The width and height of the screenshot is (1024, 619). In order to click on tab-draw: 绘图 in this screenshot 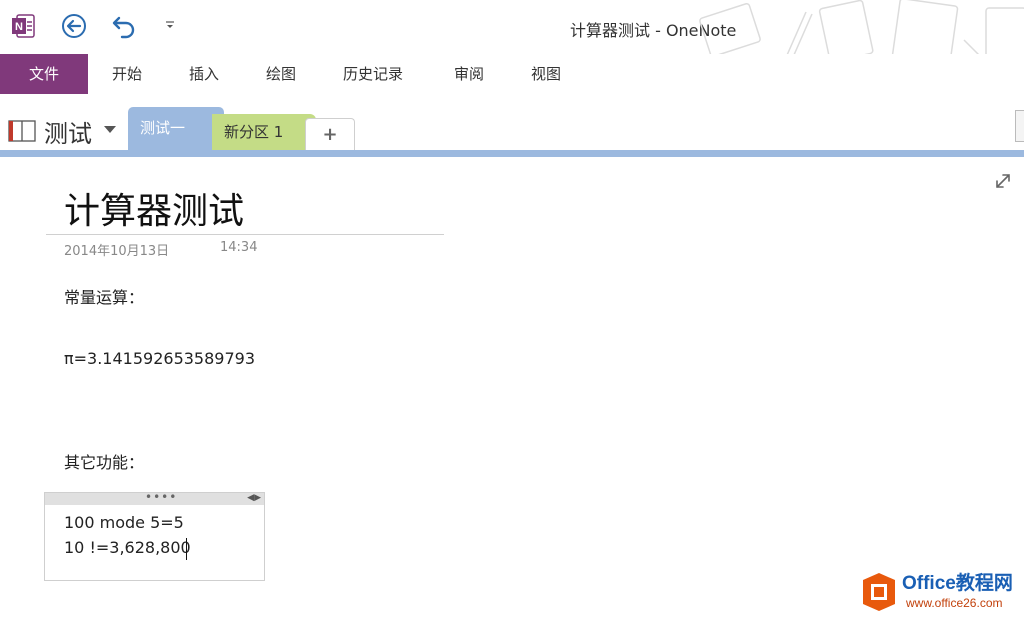, I will do `click(281, 74)`.